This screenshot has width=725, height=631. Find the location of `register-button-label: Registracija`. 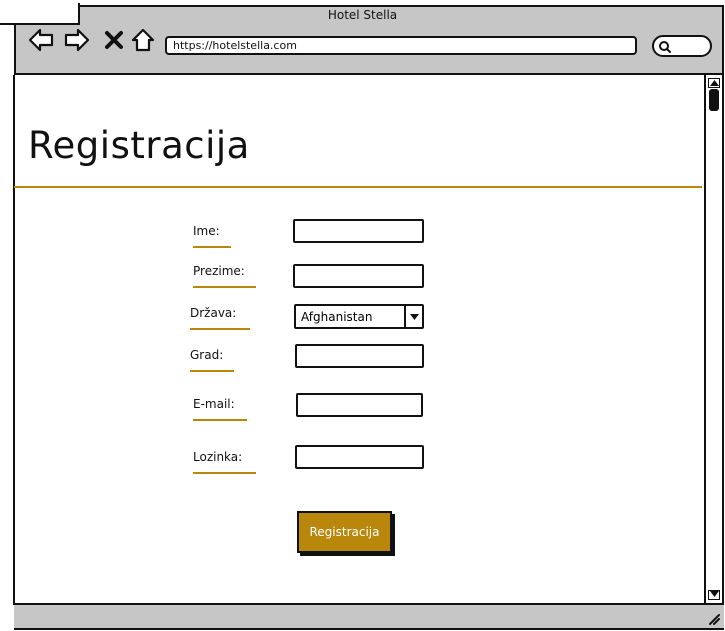

register-button-label: Registracija is located at coordinates (344, 532).